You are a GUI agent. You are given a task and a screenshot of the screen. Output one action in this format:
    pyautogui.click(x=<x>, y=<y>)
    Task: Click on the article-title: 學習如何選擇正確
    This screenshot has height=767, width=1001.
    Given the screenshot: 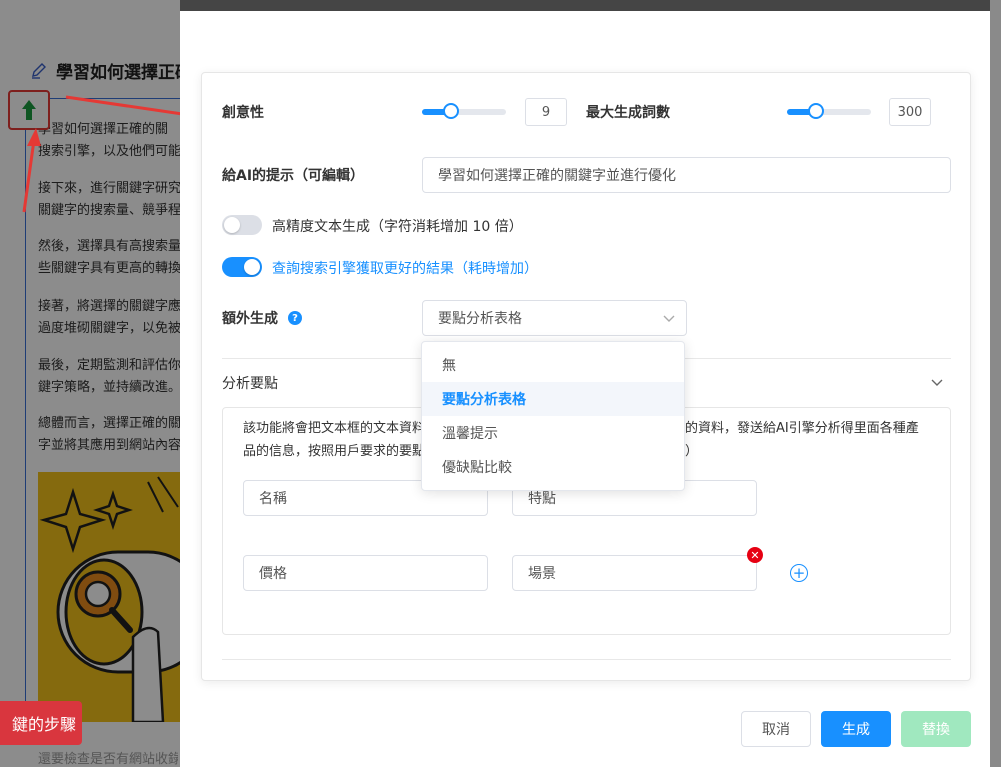 What is the action you would take?
    pyautogui.click(x=111, y=70)
    